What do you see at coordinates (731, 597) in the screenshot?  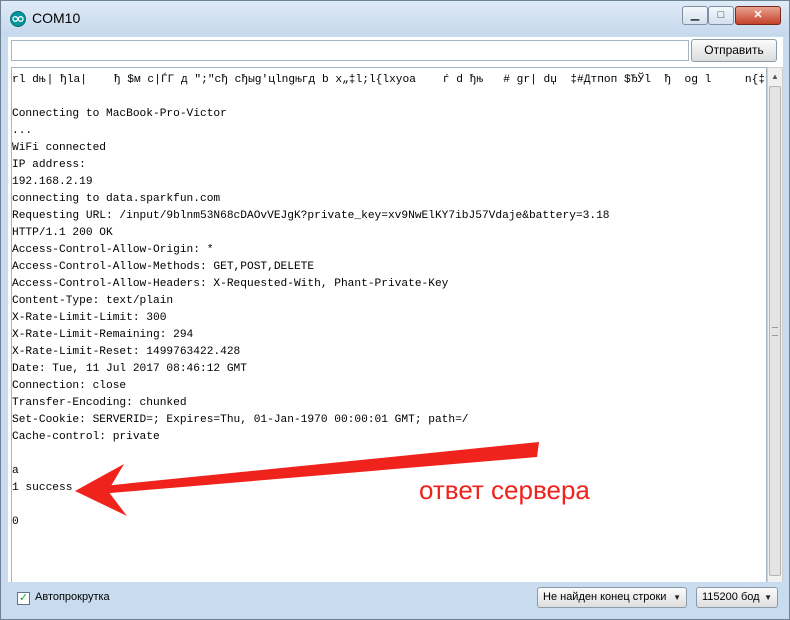 I see `baud-rate-value: 115200 бод` at bounding box center [731, 597].